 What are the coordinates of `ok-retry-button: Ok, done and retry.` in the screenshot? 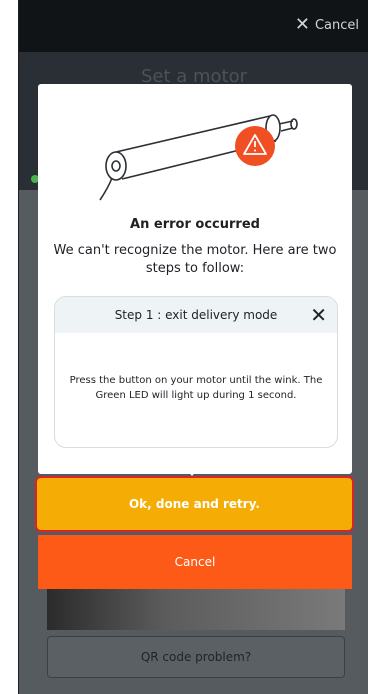 It's located at (194, 504).